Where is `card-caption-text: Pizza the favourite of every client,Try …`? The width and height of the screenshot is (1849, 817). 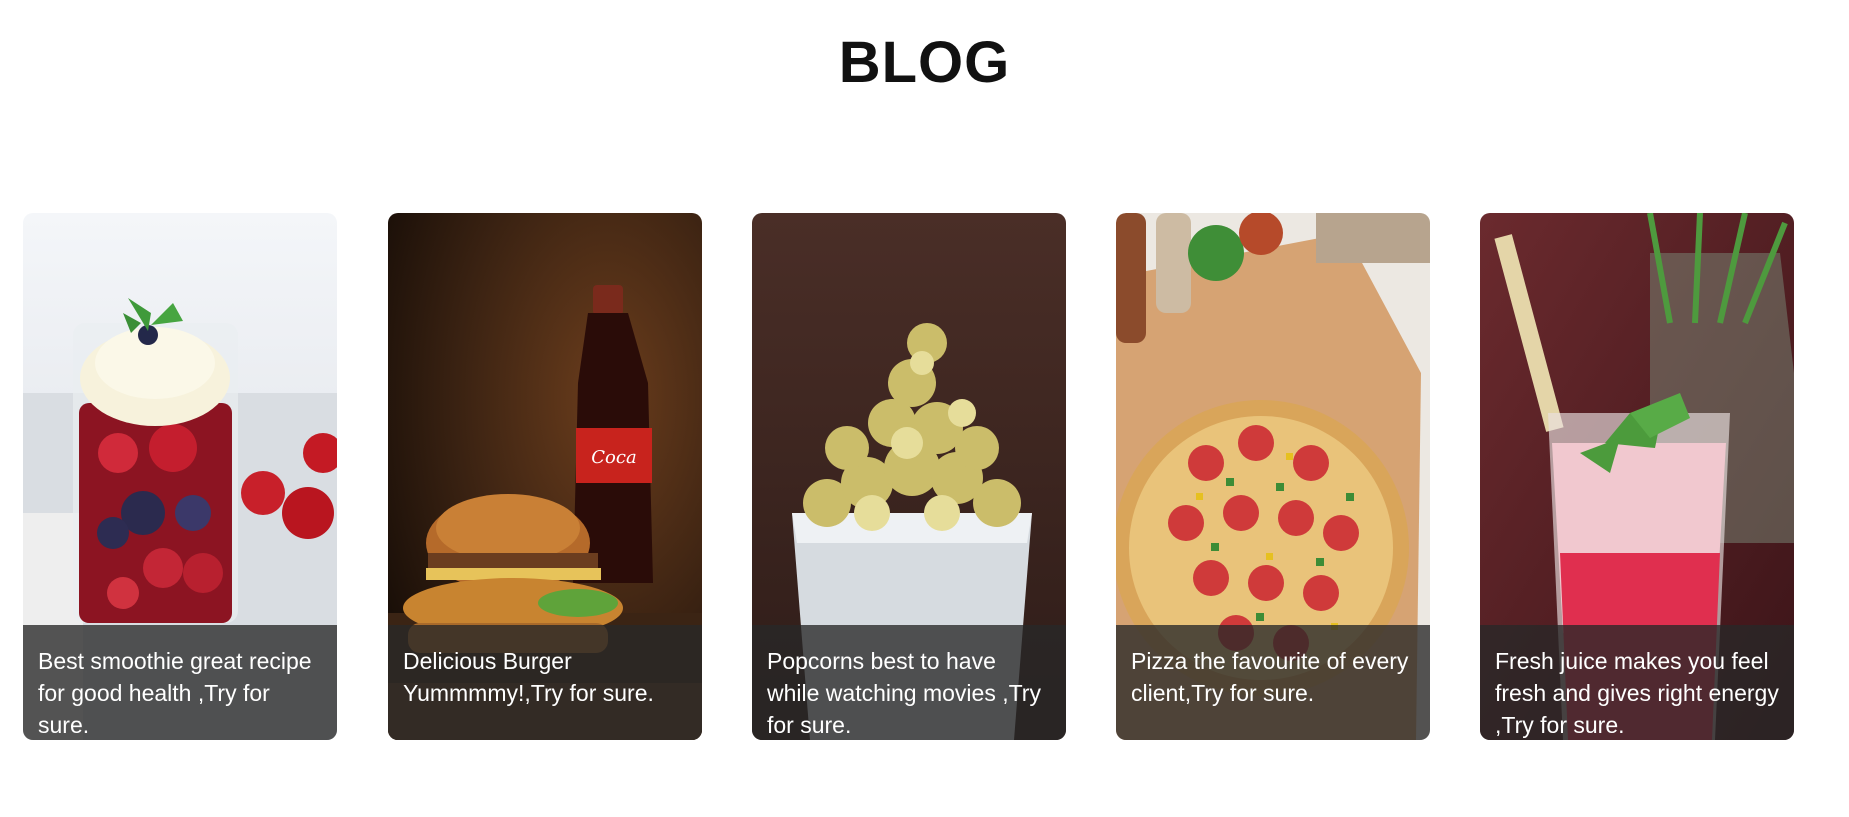 card-caption-text: Pizza the favourite of every client,Try … is located at coordinates (1273, 677).